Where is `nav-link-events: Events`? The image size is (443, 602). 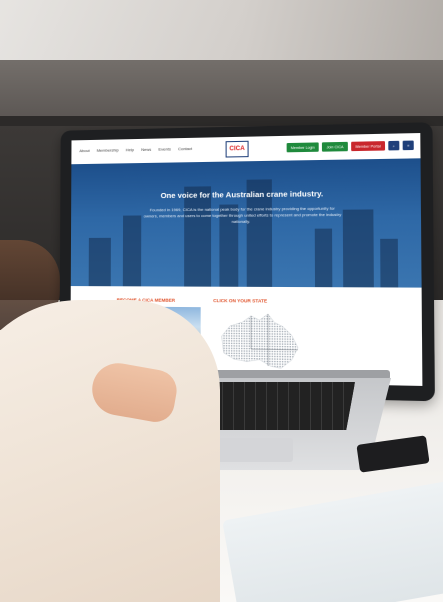 nav-link-events: Events is located at coordinates (164, 148).